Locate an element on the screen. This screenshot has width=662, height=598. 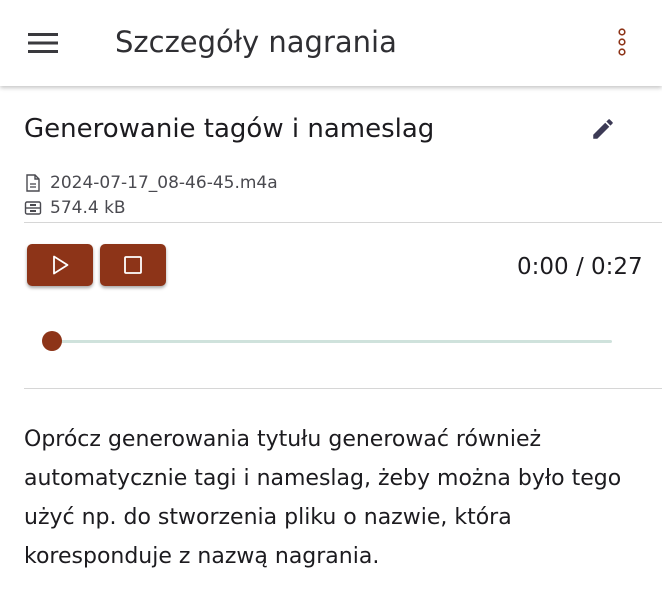
play-icon is located at coordinates (61, 265).